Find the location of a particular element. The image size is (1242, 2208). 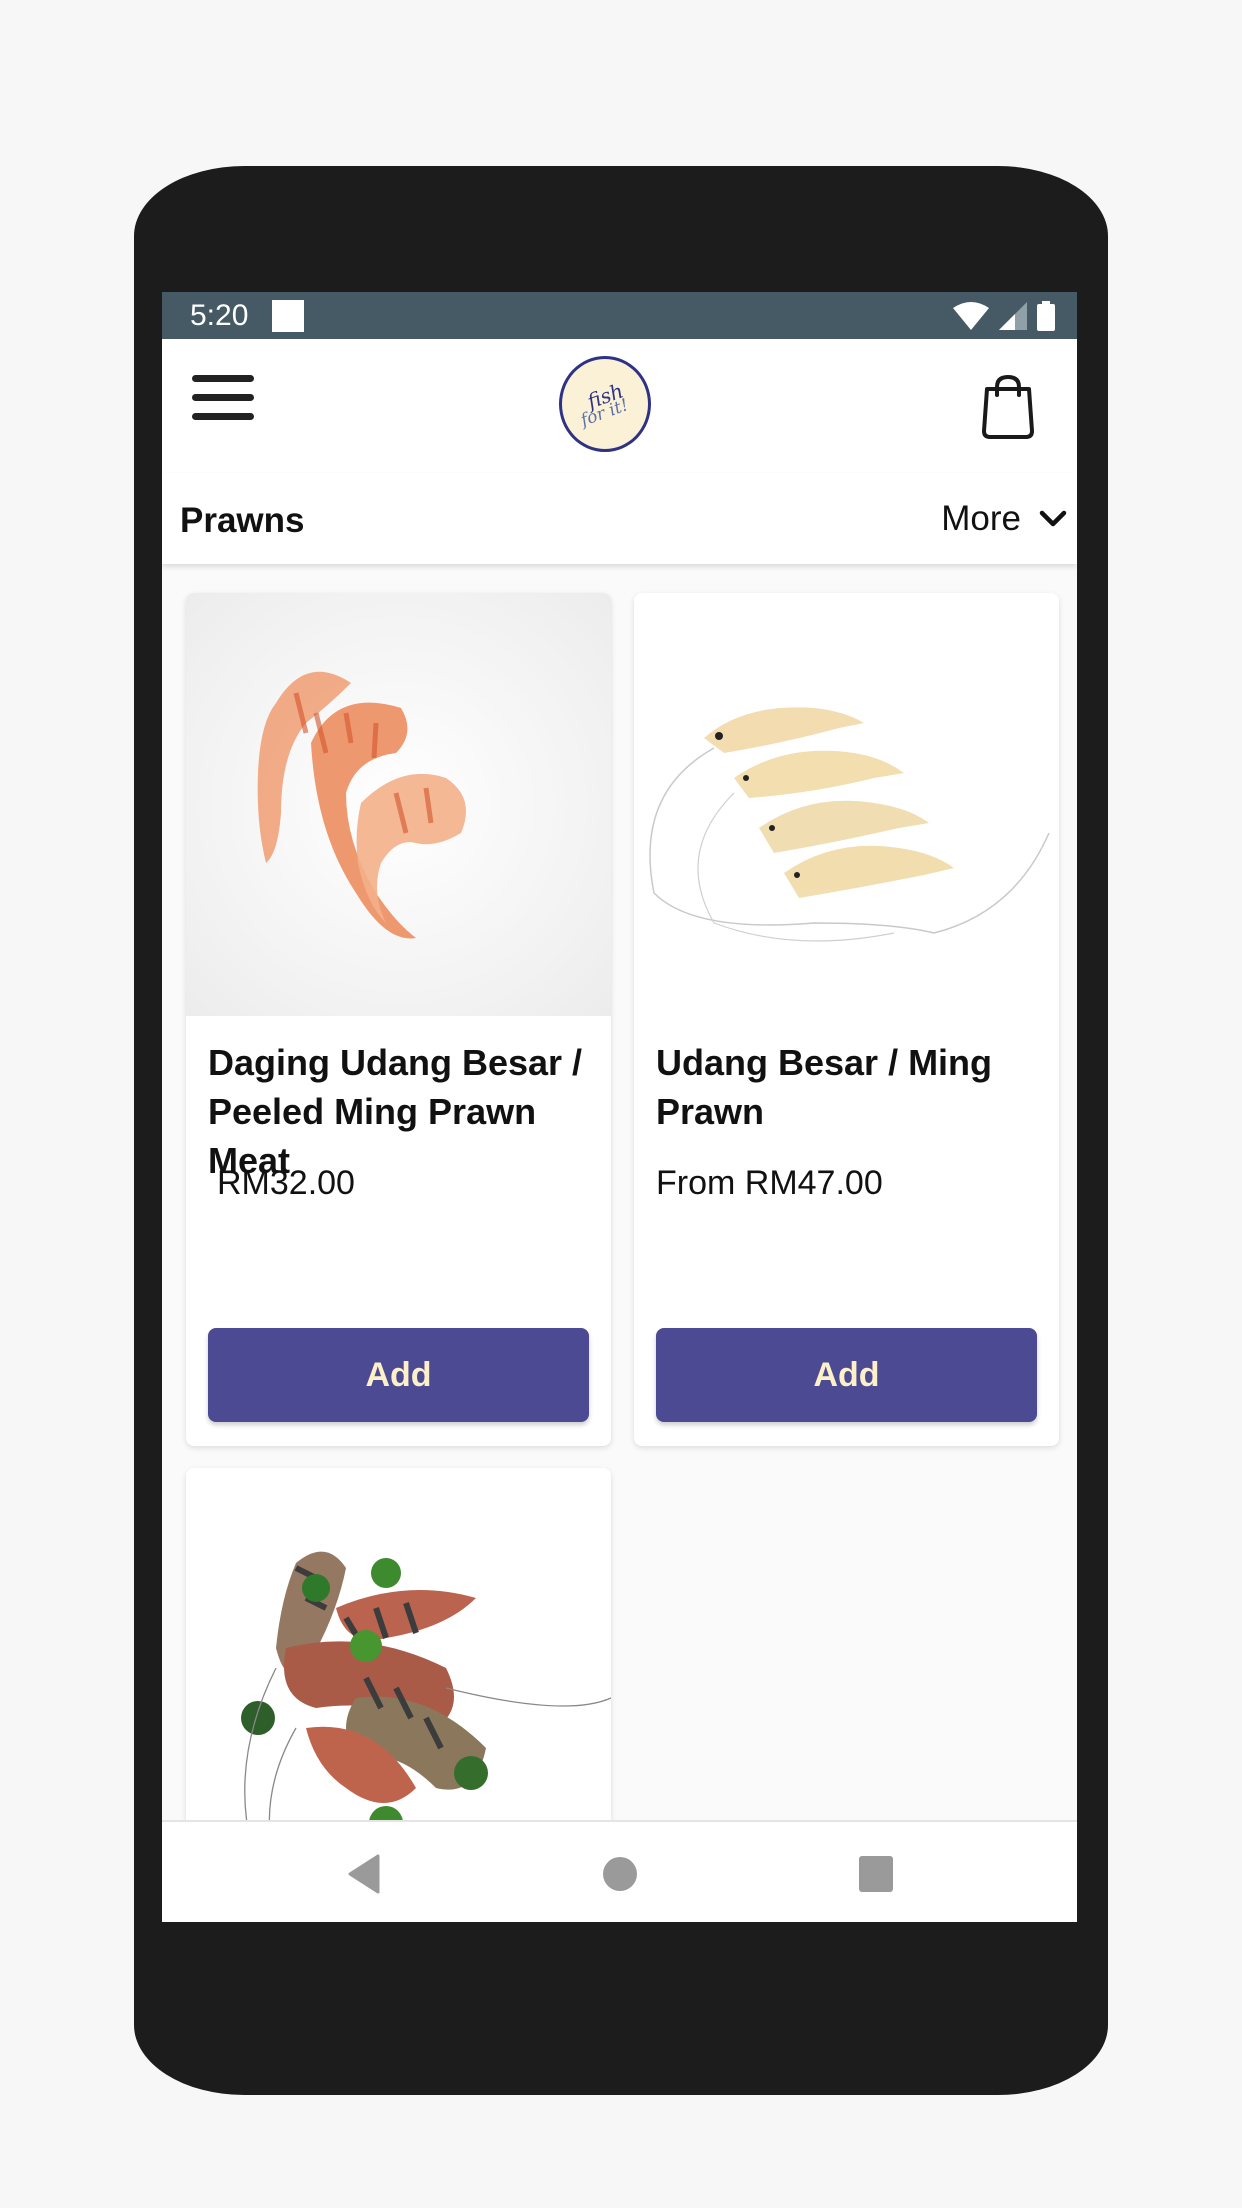

product-card is located at coordinates (398, 1644).